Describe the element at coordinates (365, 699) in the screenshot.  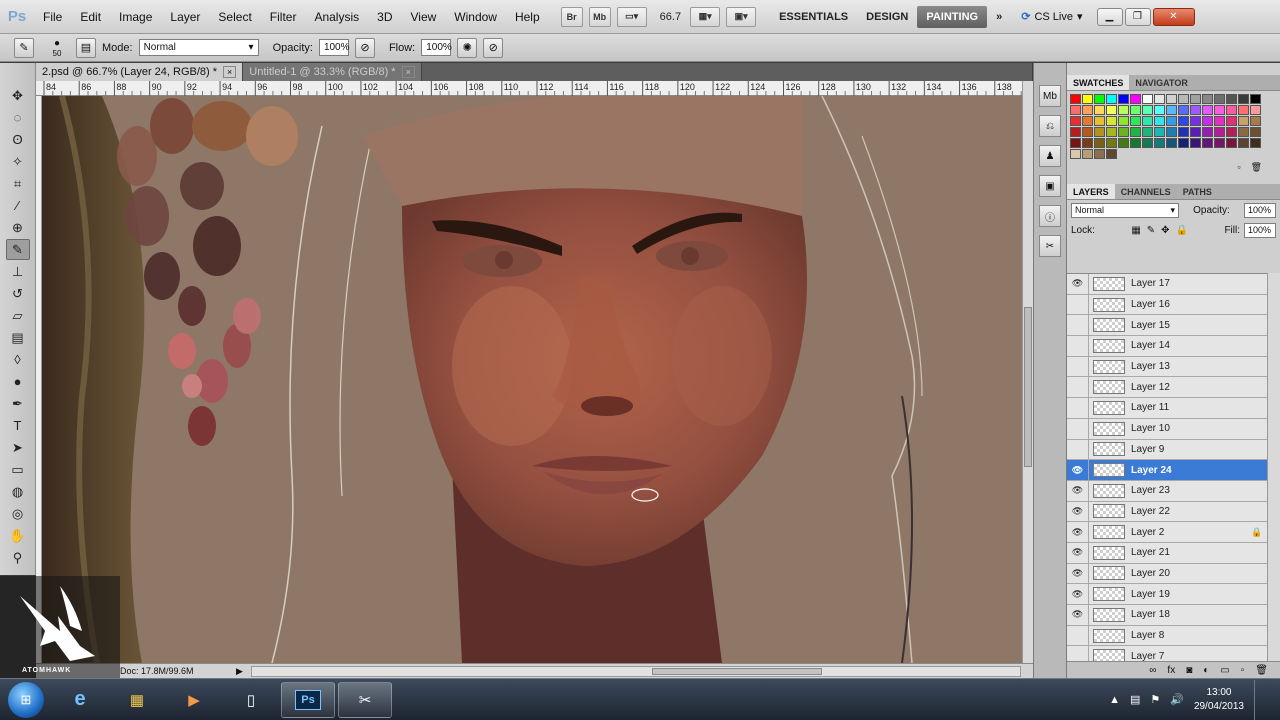
I see `taskbar-snipping-tool: ✂` at that location.